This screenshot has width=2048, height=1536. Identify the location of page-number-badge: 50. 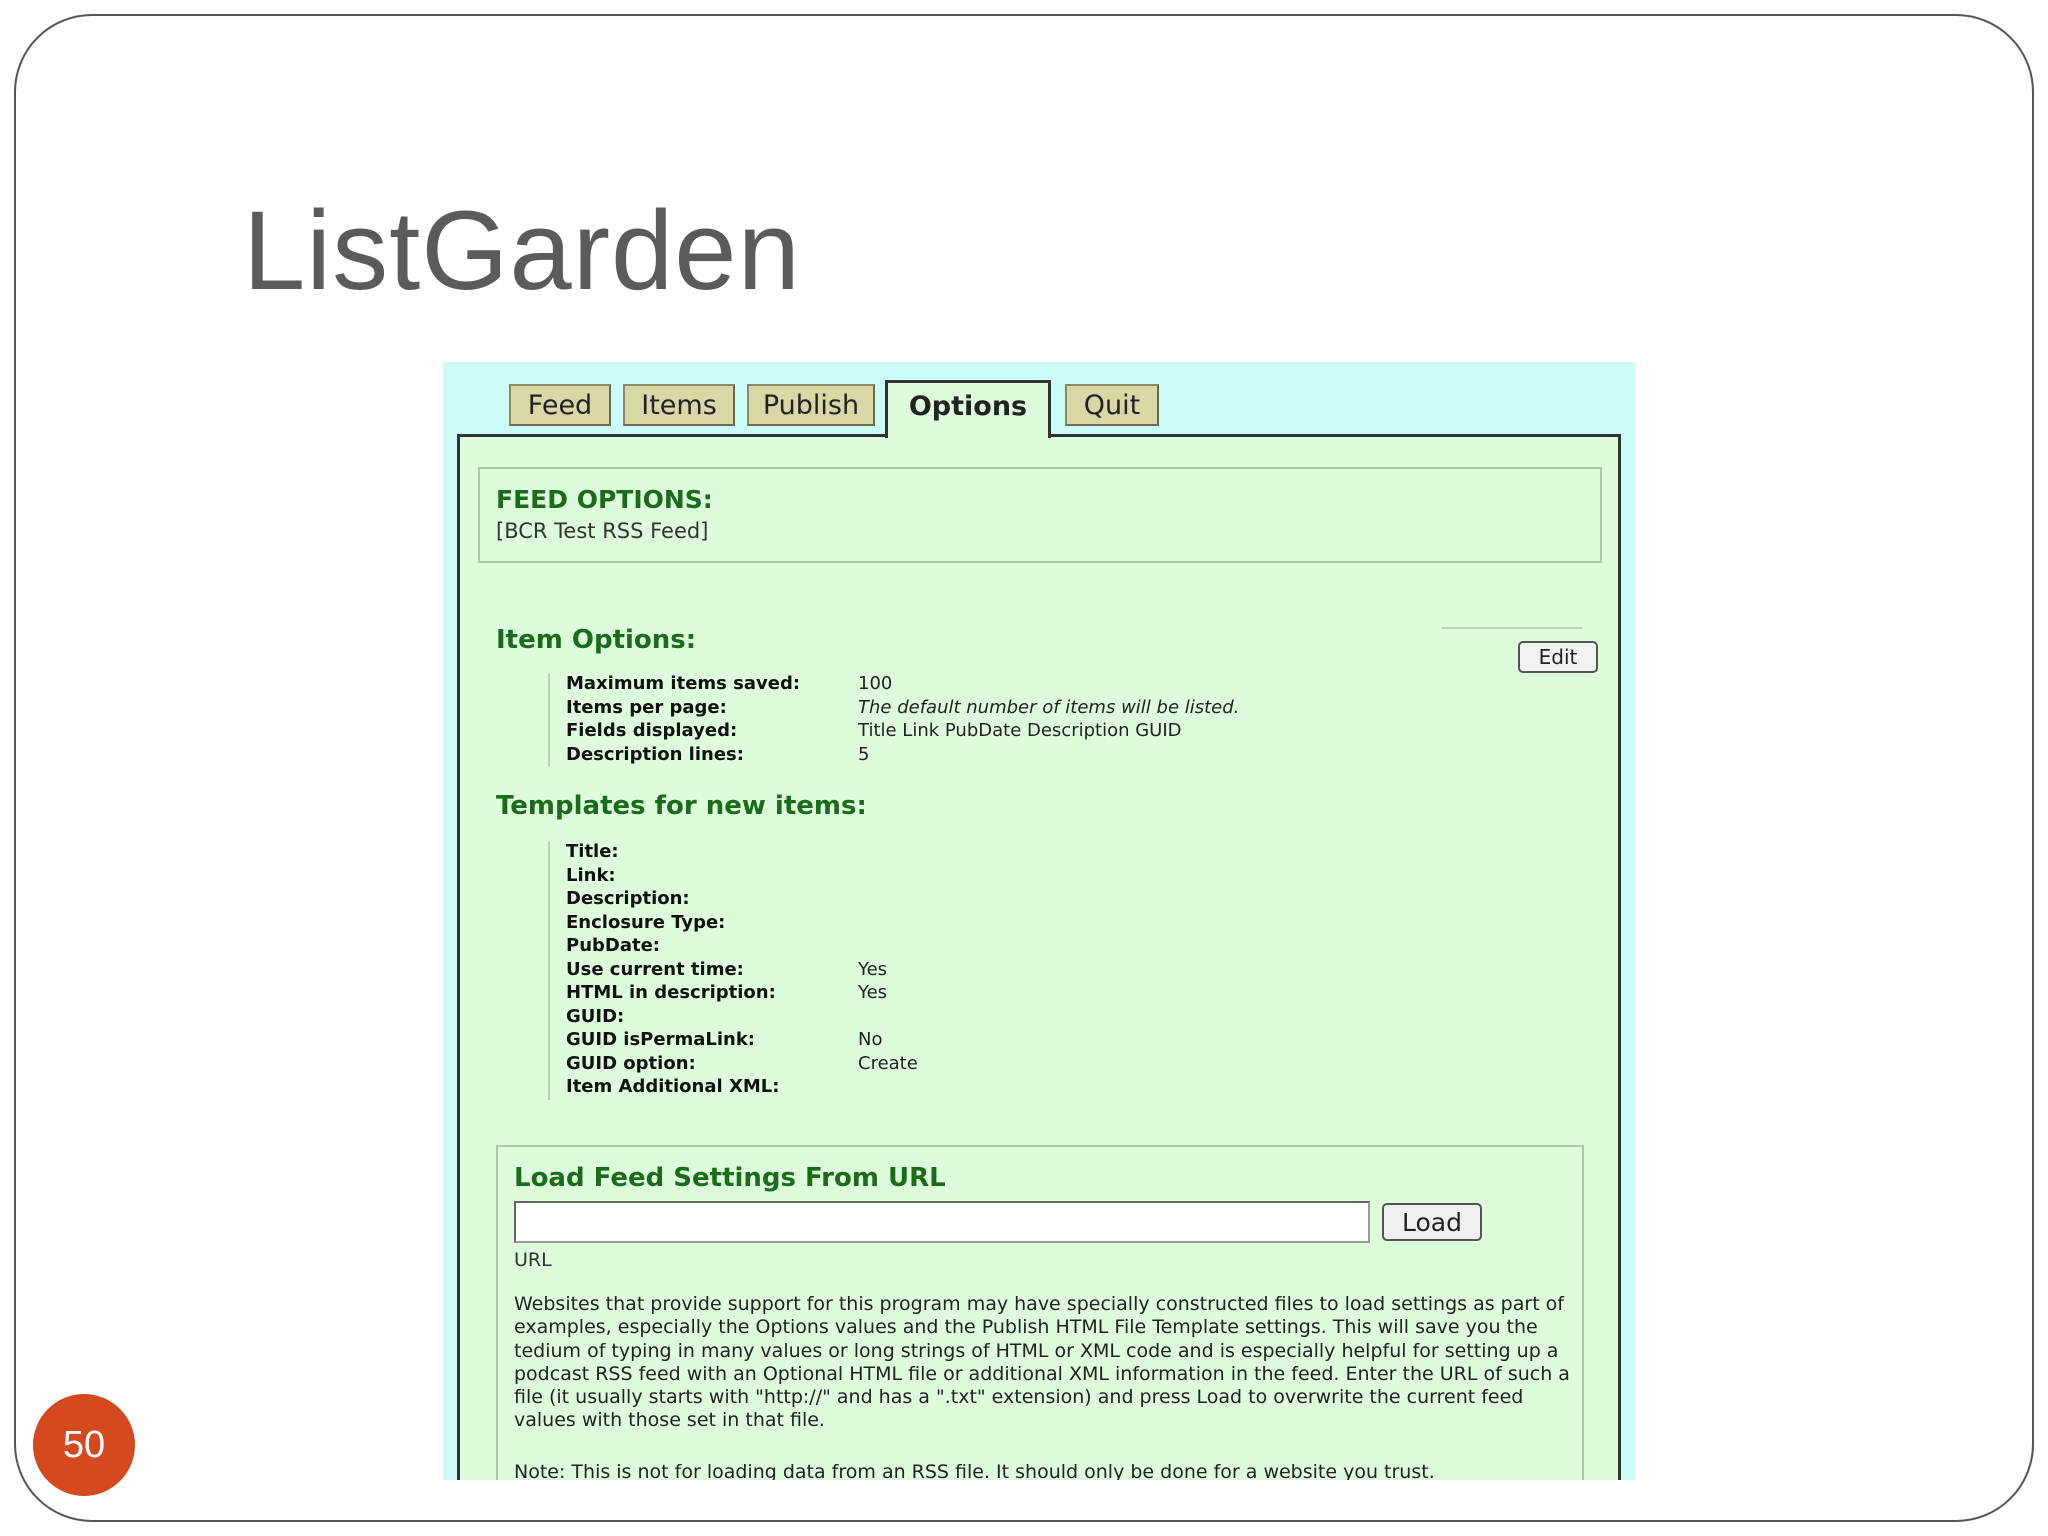
(84, 1445).